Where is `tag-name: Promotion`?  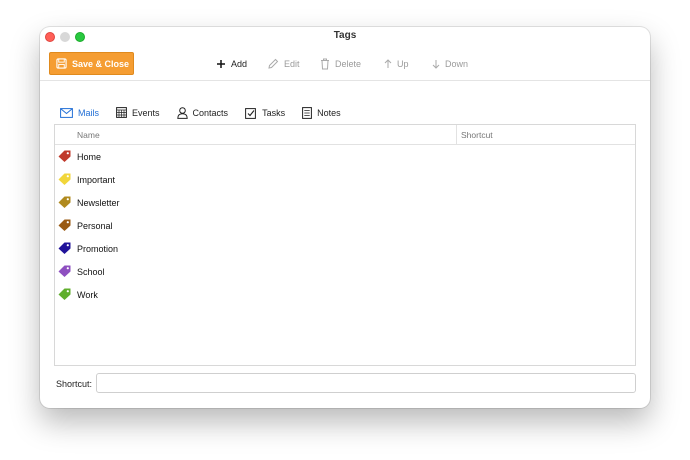
tag-name: Promotion is located at coordinates (98, 249).